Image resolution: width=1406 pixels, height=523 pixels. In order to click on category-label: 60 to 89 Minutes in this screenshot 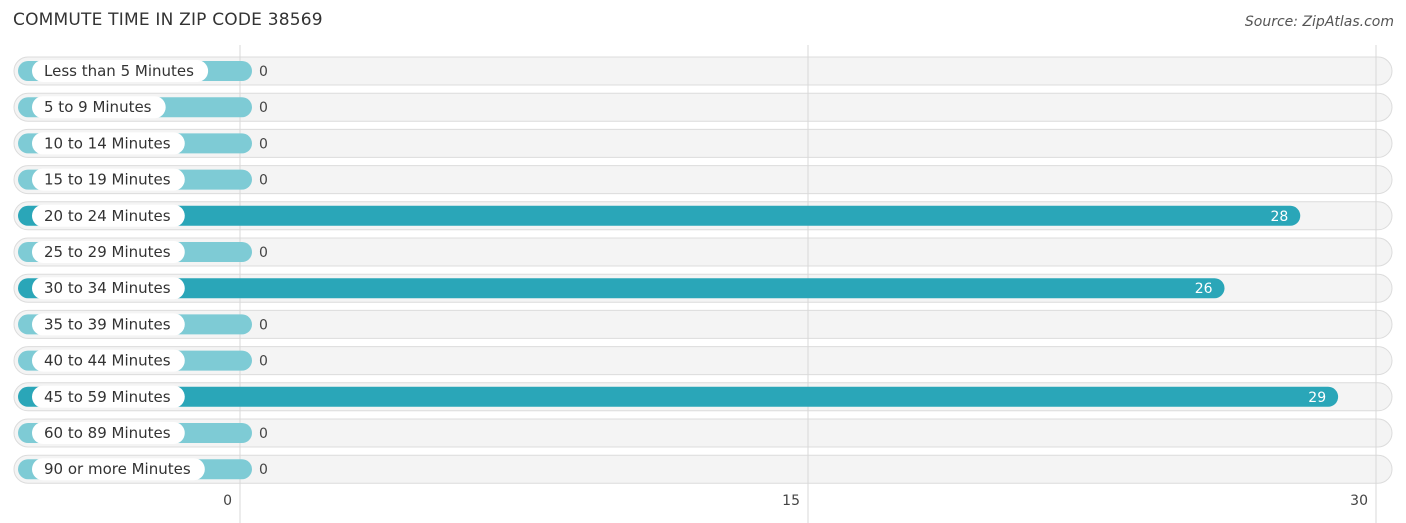, I will do `click(107, 433)`.